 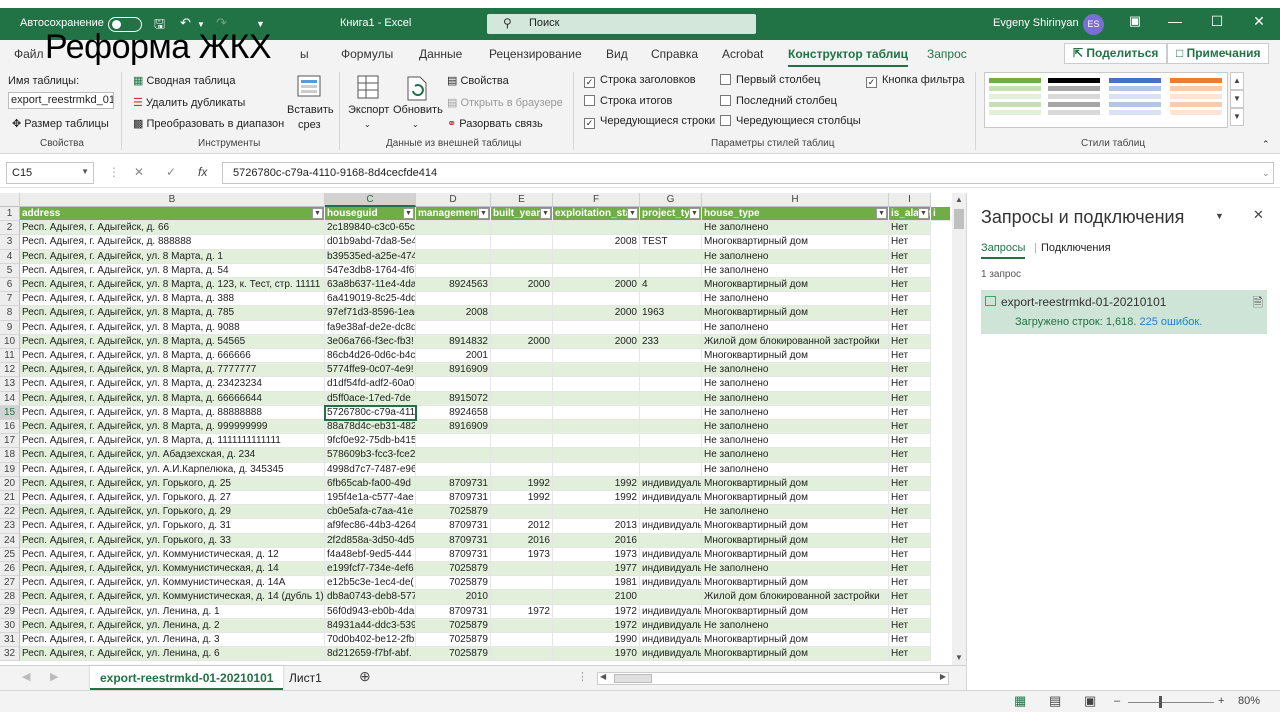 What do you see at coordinates (10, 228) in the screenshot?
I see `row-header: 2` at bounding box center [10, 228].